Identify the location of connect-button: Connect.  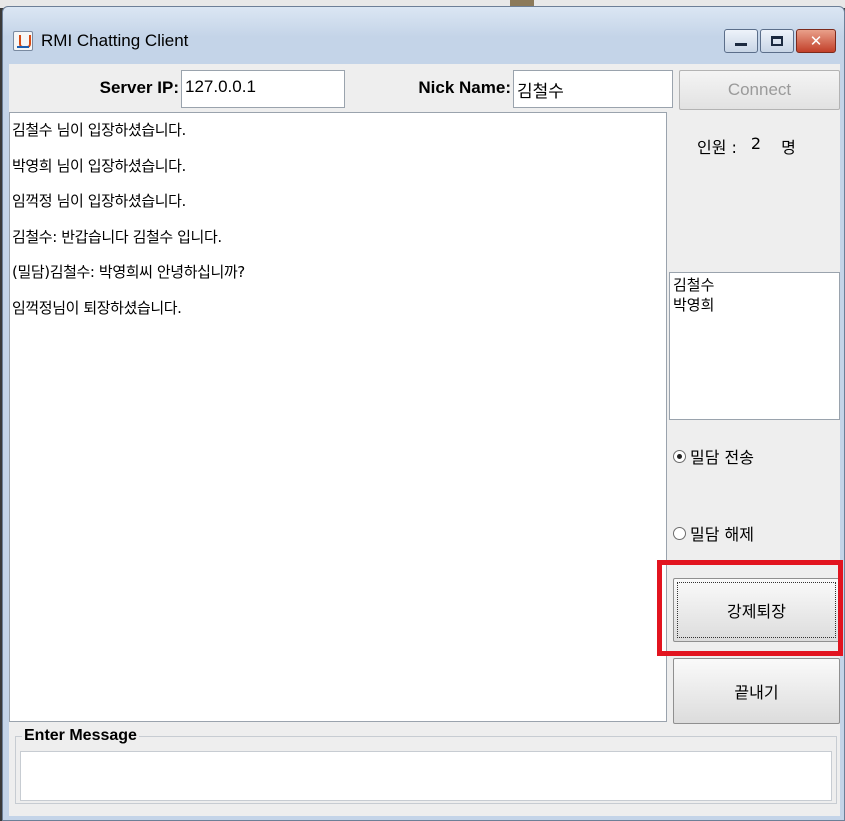
(759, 90).